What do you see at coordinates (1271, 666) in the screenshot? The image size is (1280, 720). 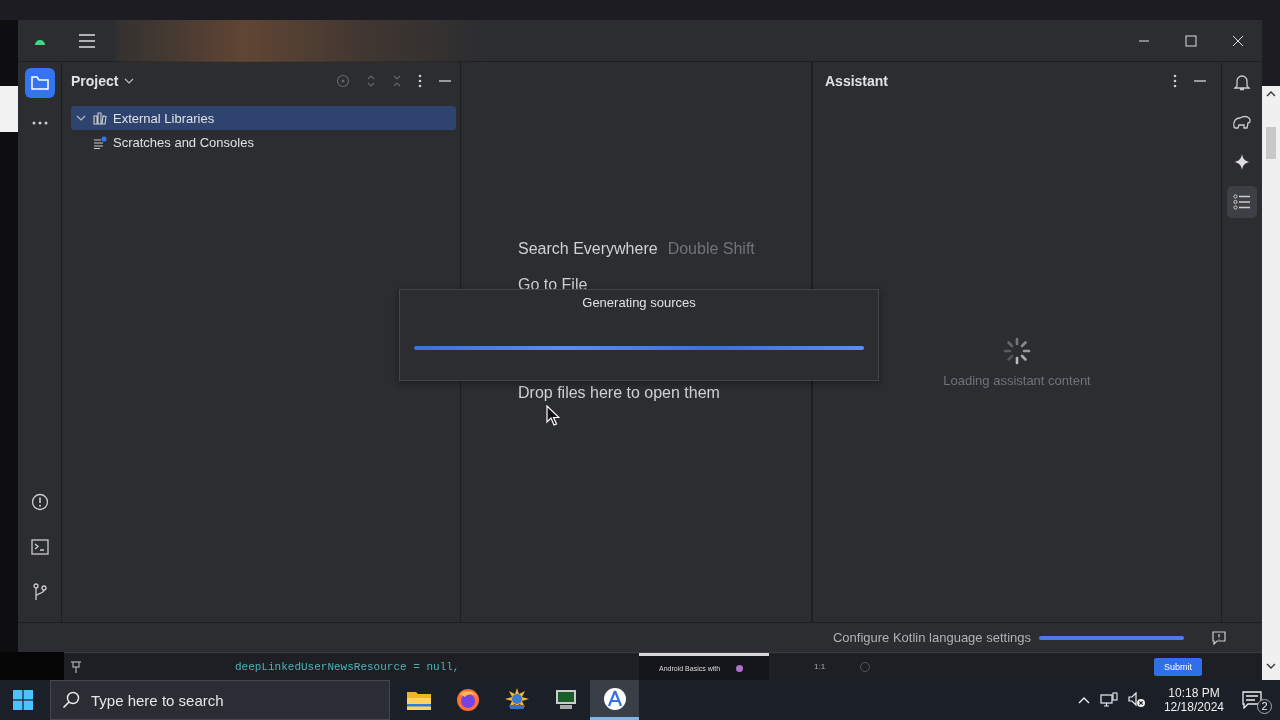 I see `scroll-down-icon` at bounding box center [1271, 666].